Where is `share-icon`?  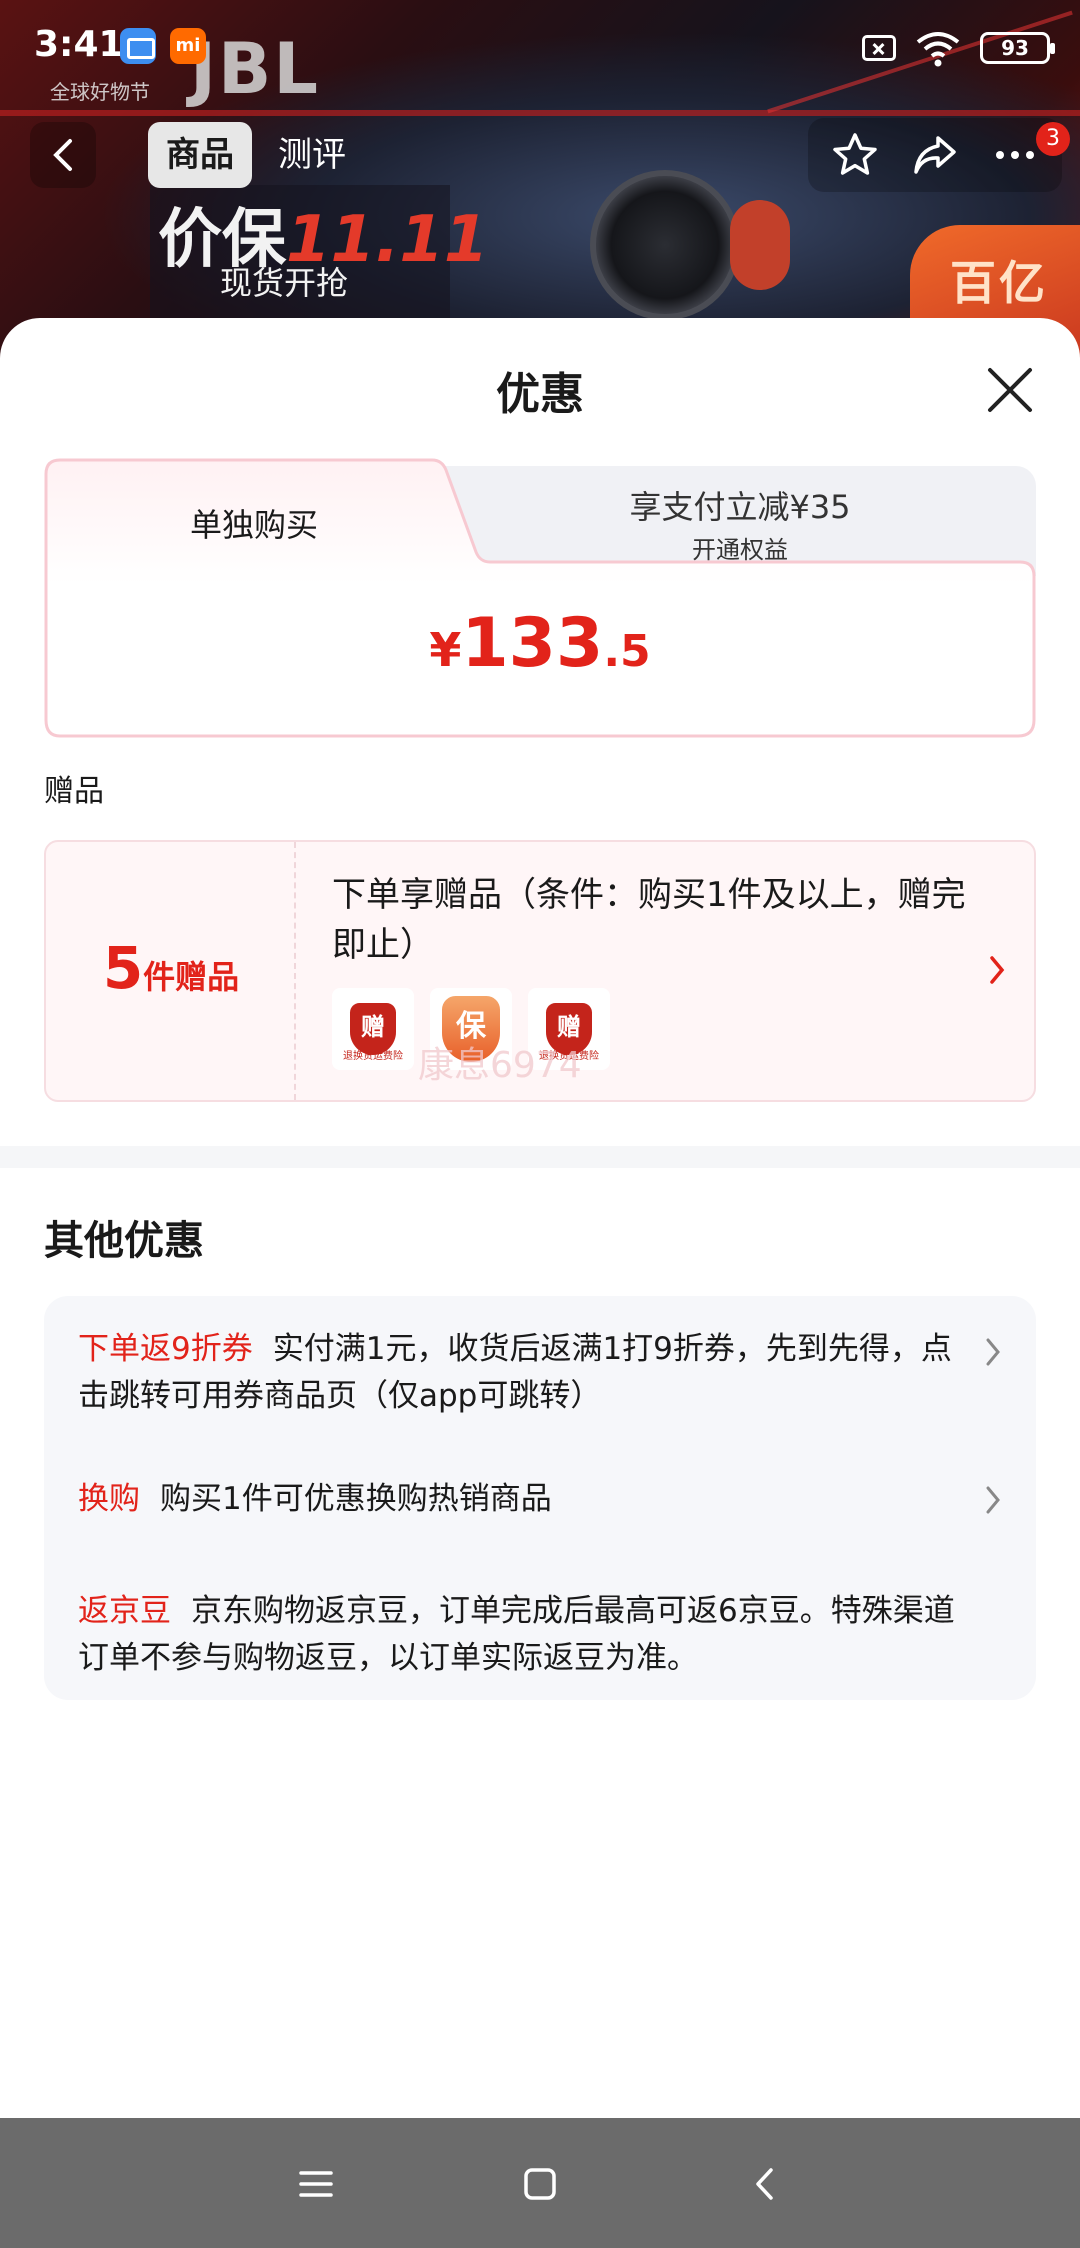
share-icon is located at coordinates (935, 155).